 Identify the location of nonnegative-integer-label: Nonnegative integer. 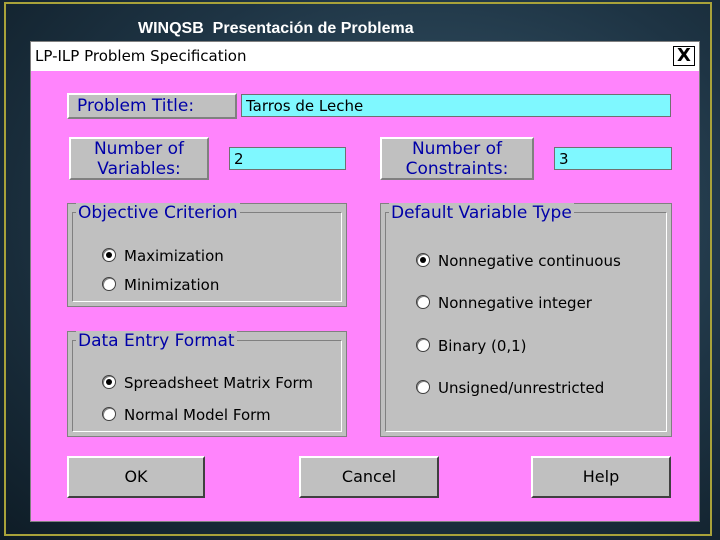
(515, 303).